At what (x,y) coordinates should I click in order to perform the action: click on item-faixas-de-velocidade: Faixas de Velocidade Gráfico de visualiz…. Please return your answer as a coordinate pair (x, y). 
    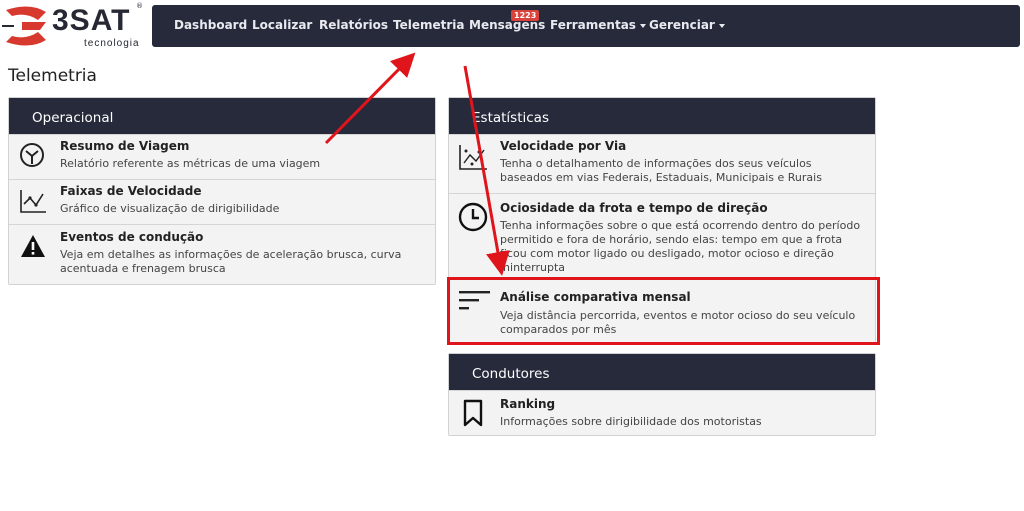
    Looking at the image, I should click on (222, 201).